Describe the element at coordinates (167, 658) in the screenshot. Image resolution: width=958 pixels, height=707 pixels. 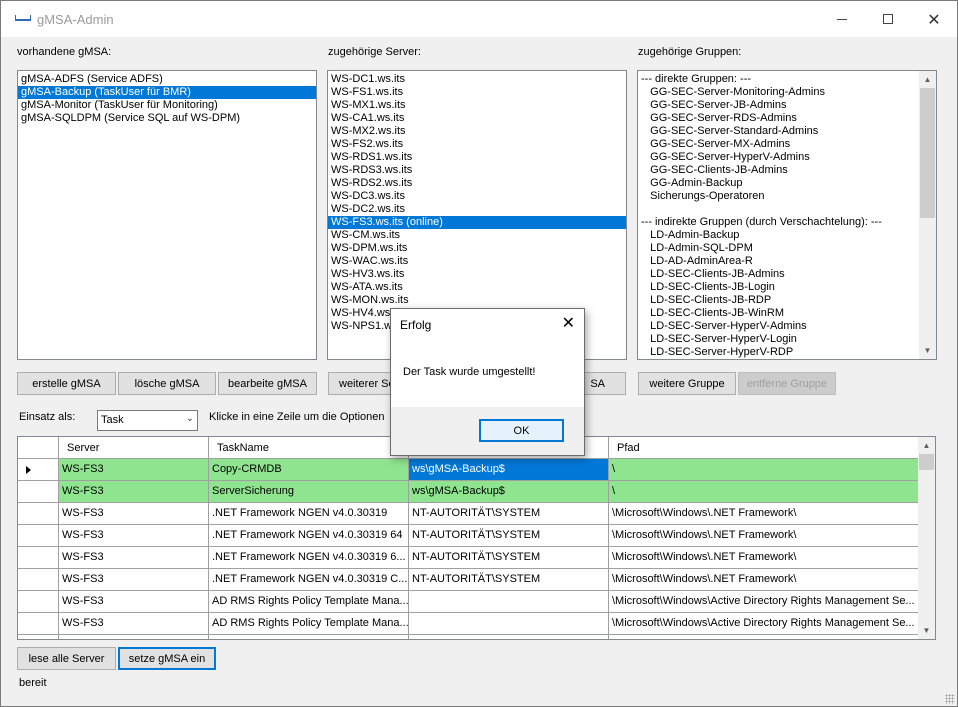
I see `set-gmsa-button: setze gMSA ein` at that location.